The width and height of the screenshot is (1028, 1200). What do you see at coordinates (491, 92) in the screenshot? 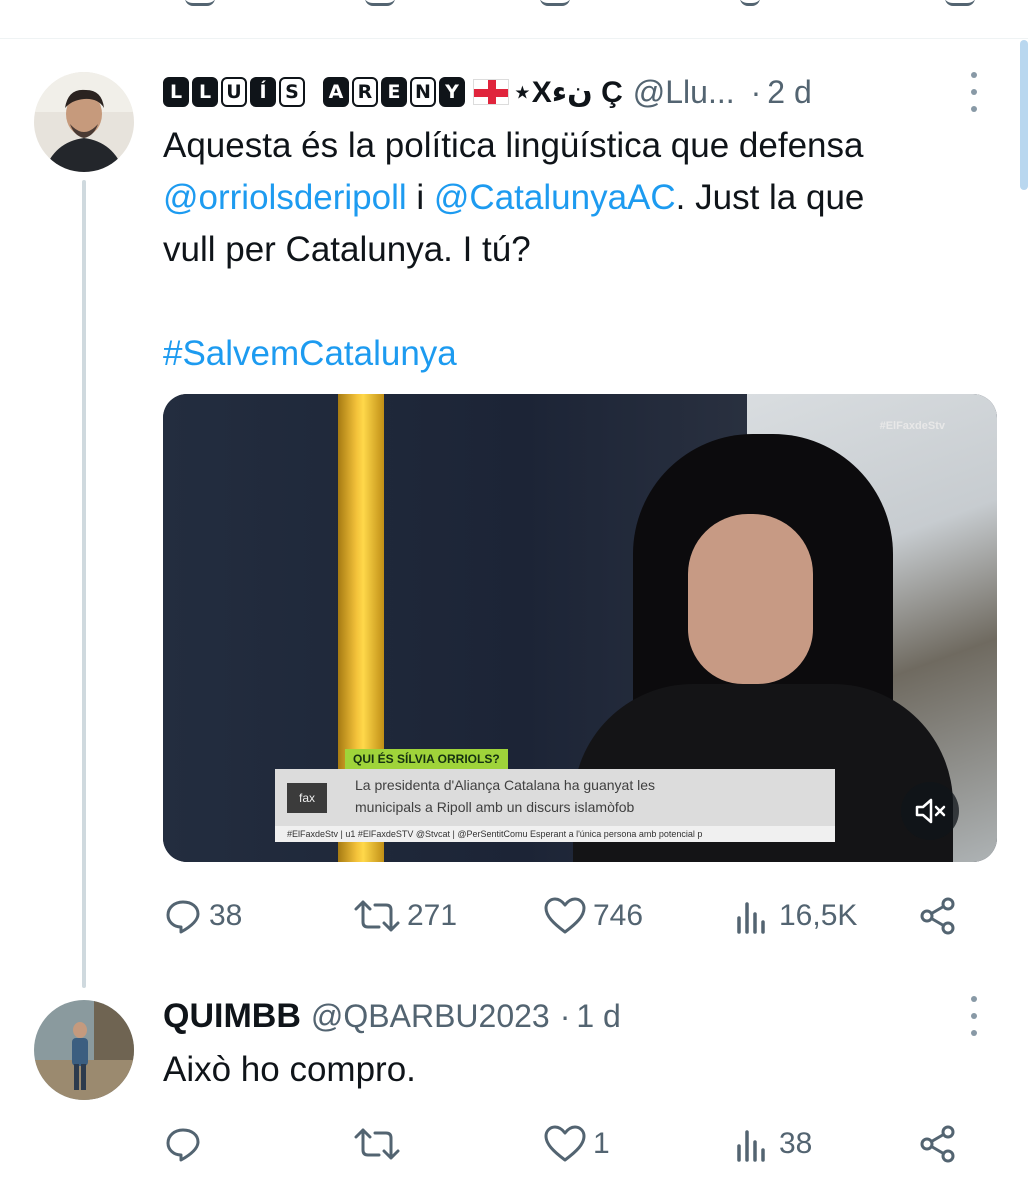
I see `england-flag-icon` at bounding box center [491, 92].